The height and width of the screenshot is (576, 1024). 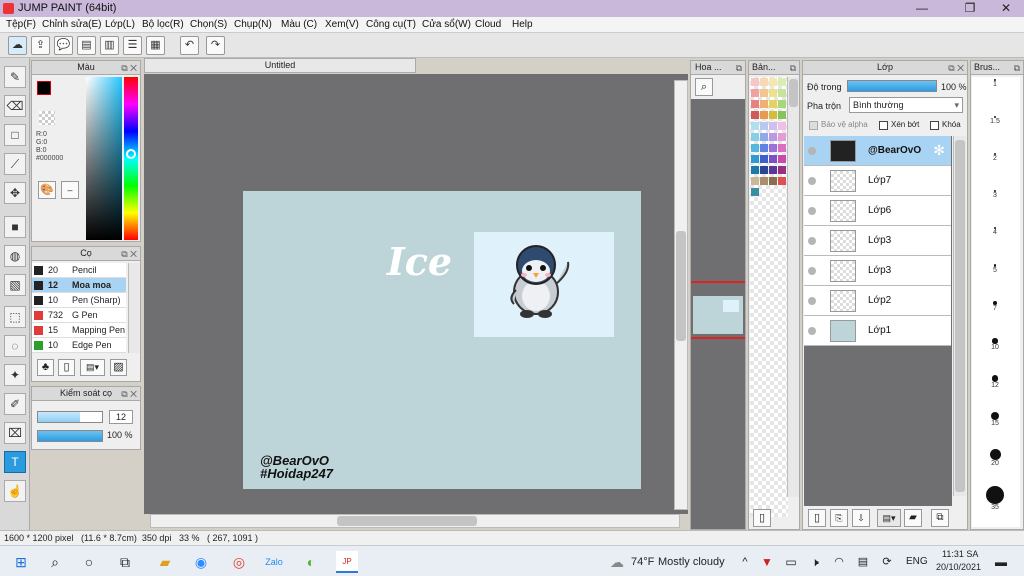 What do you see at coordinates (72, 24) in the screenshot?
I see `menu-edit: Chỉnh sửa(E)` at bounding box center [72, 24].